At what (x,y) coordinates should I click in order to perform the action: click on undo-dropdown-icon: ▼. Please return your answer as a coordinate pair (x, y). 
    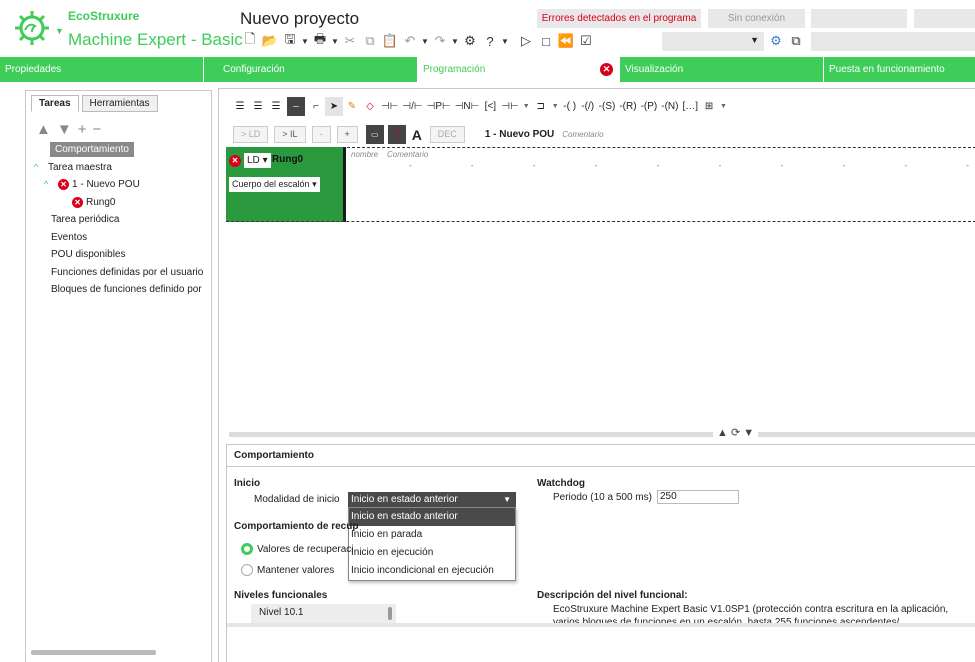
    Looking at the image, I should click on (425, 41).